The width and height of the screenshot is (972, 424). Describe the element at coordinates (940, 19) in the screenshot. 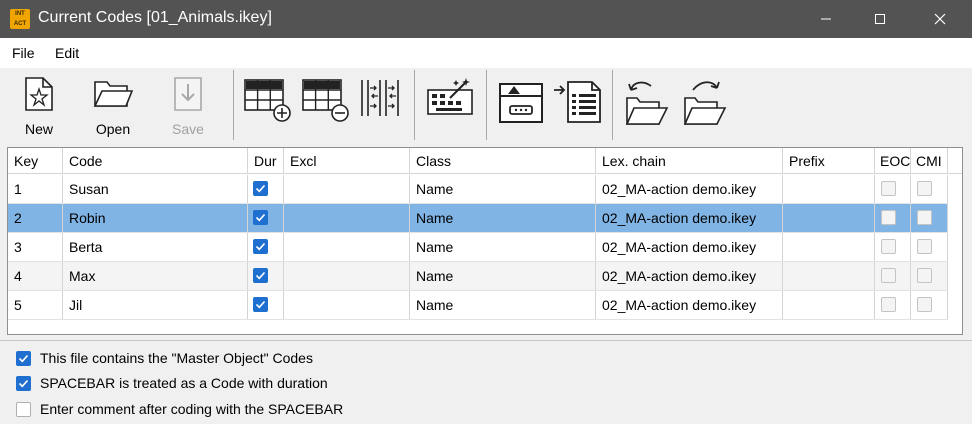

I see `close-button` at that location.